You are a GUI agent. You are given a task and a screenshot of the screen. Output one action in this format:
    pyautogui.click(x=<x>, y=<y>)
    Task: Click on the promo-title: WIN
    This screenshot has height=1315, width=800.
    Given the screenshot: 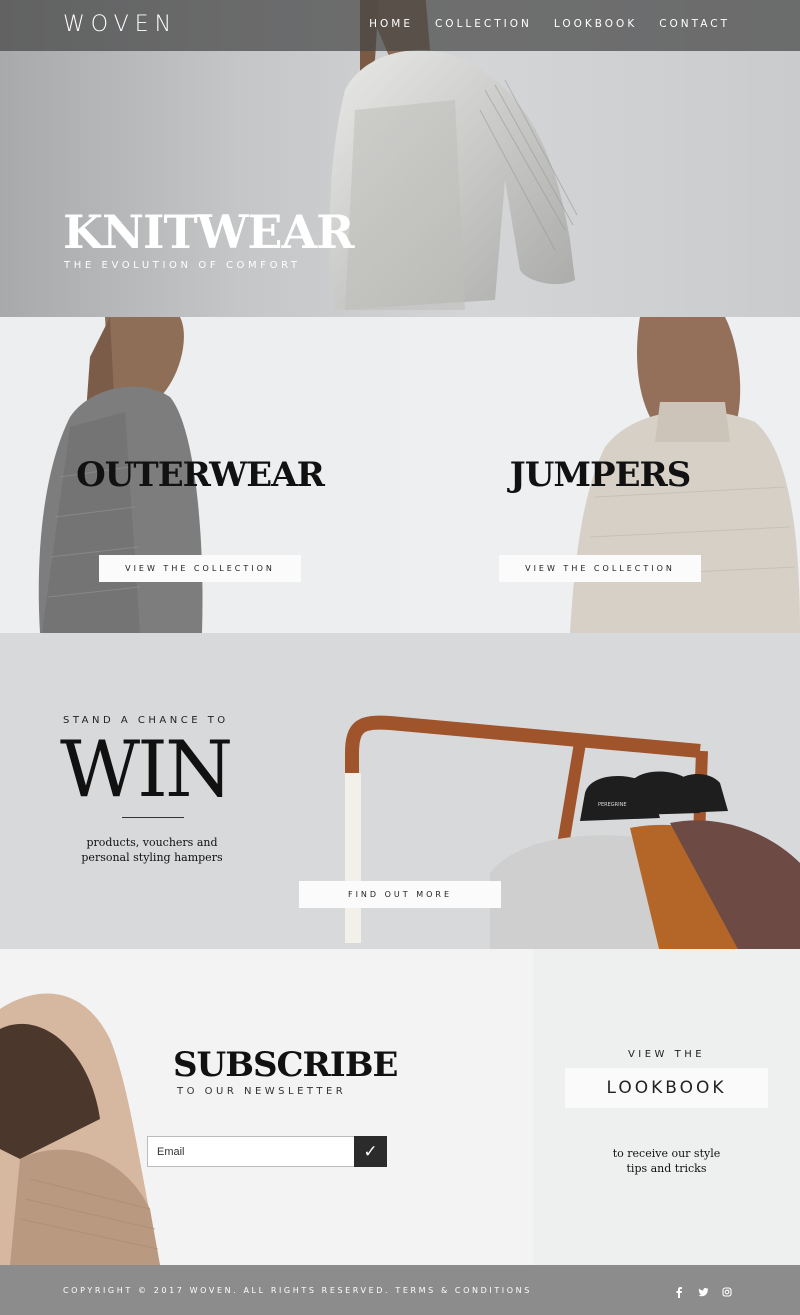 What is the action you would take?
    pyautogui.click(x=146, y=770)
    